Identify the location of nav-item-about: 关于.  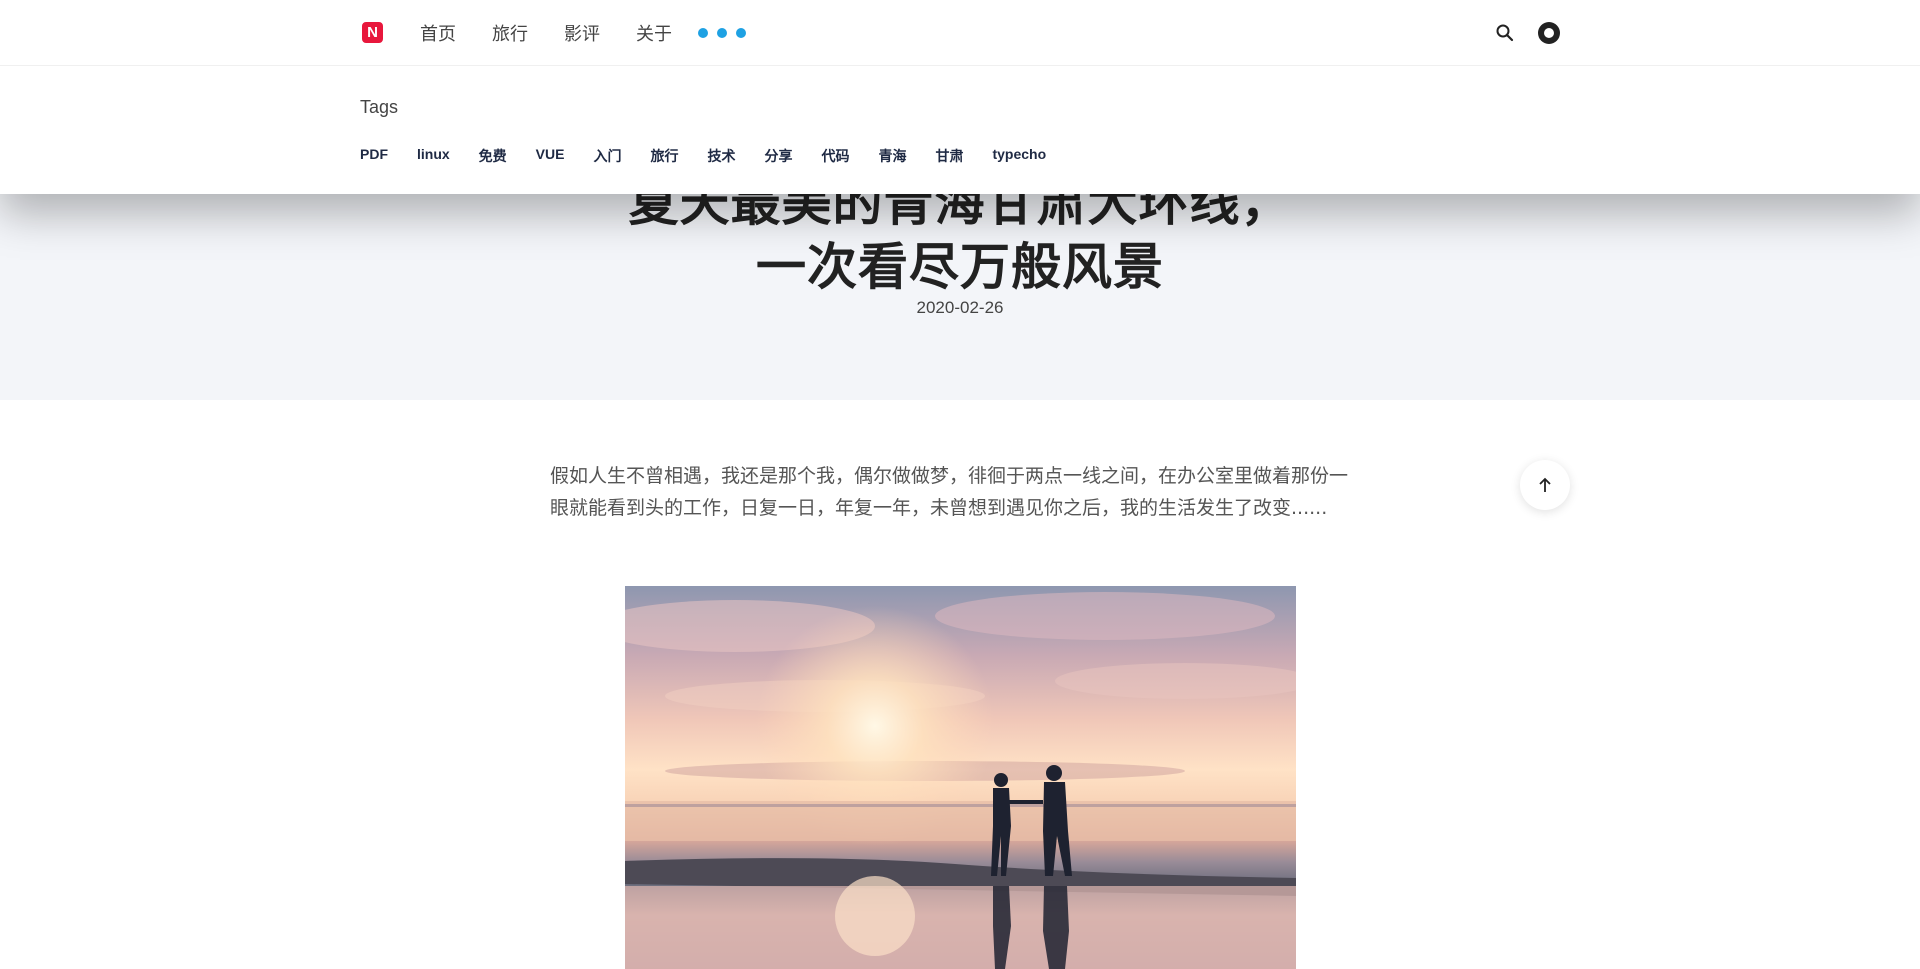
(654, 33).